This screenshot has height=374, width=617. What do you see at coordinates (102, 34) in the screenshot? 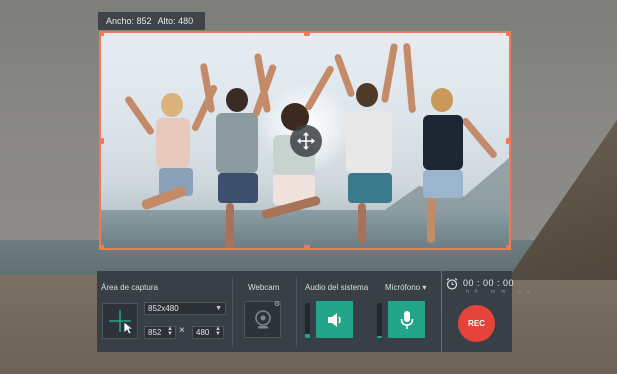
I see `resize-handle-top-left` at bounding box center [102, 34].